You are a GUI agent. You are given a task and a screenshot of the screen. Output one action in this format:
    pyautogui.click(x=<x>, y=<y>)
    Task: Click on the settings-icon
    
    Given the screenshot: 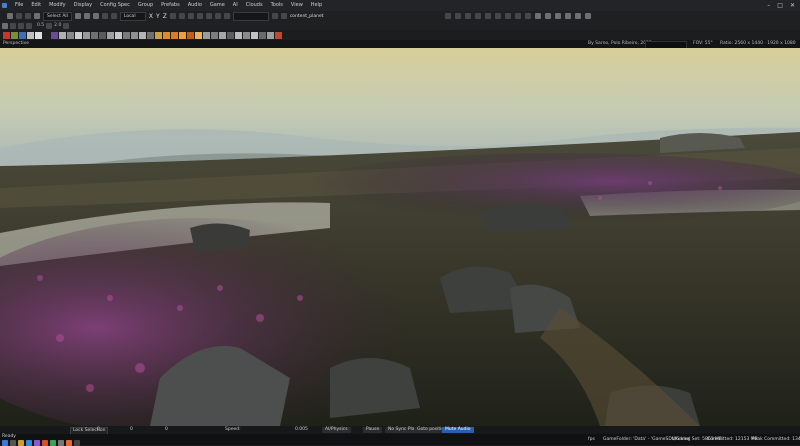 What is the action you would take?
    pyautogui.click(x=61, y=443)
    